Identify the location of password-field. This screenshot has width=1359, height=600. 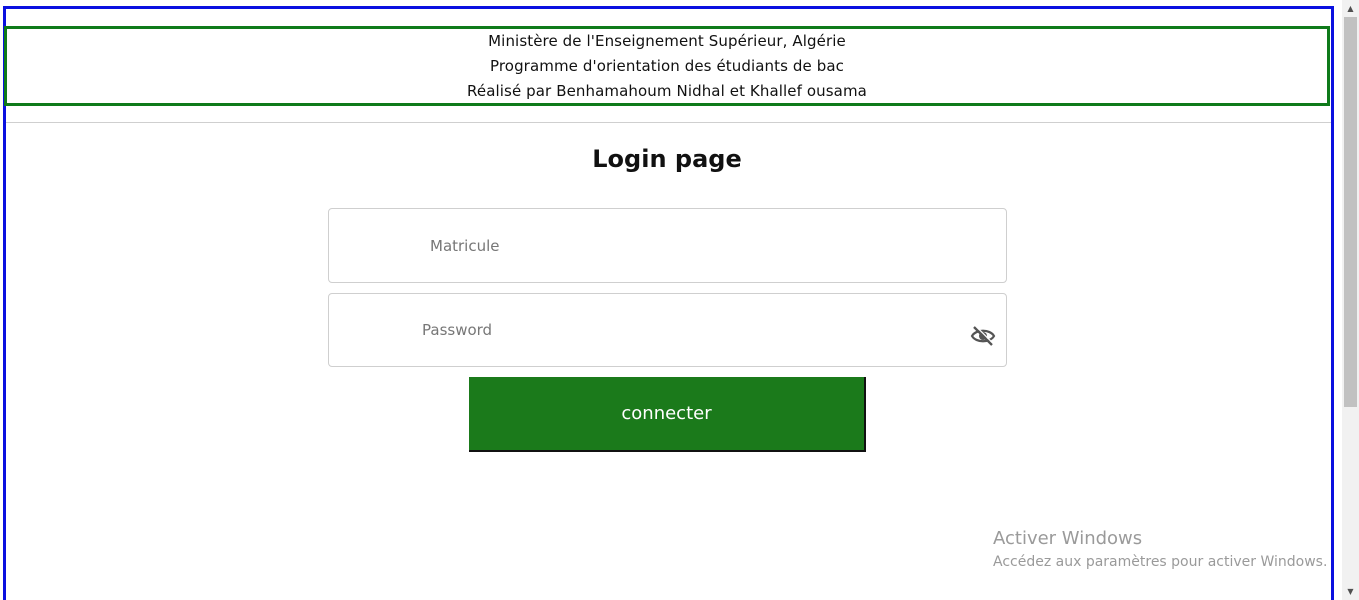
(667, 330).